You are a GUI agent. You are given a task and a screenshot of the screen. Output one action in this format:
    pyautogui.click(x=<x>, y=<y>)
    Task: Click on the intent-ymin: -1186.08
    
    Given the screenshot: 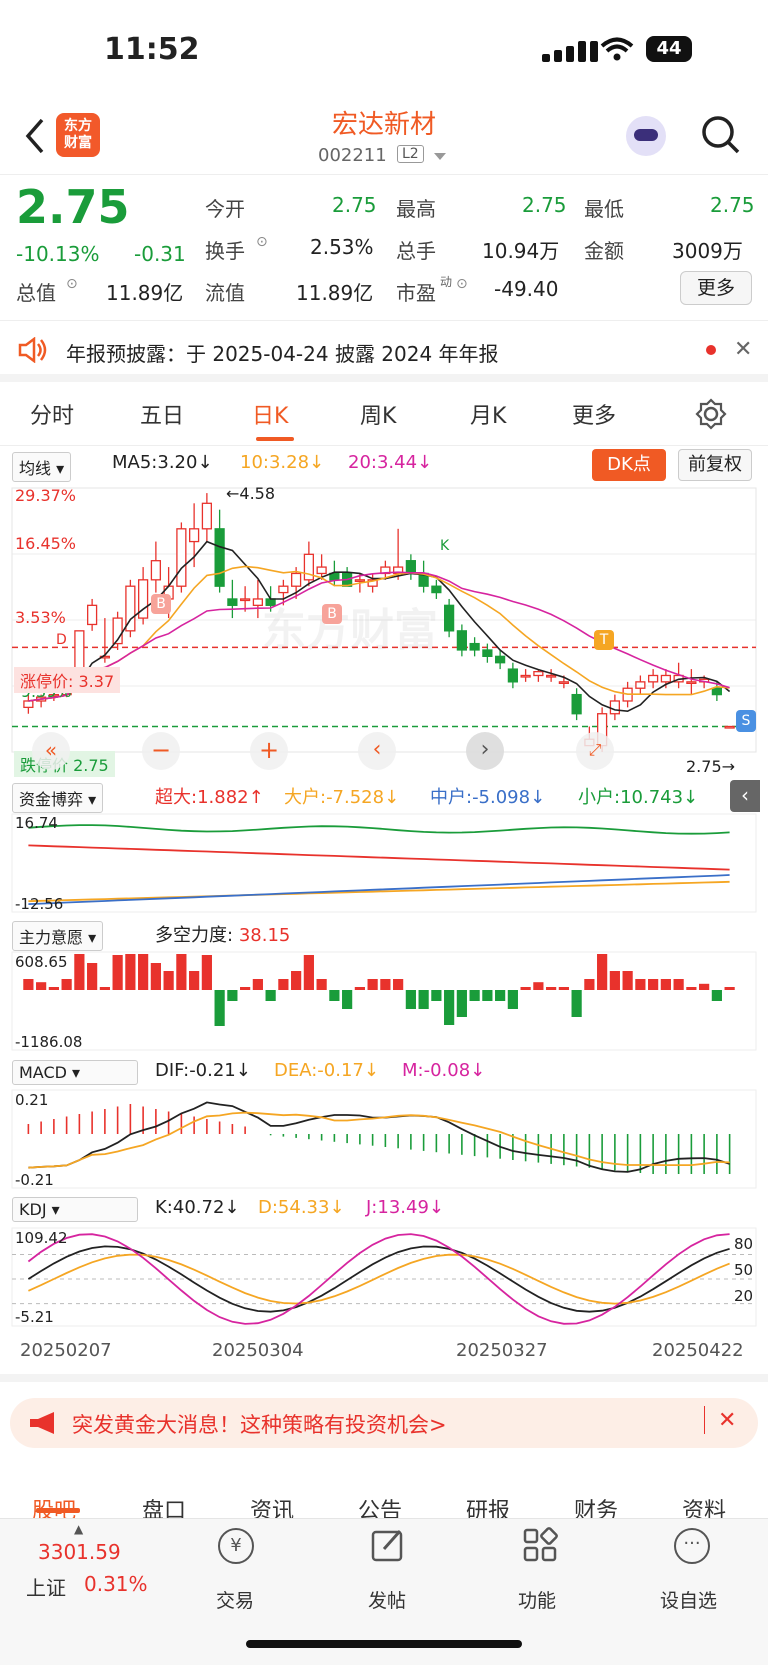 What is the action you would take?
    pyautogui.click(x=49, y=1042)
    